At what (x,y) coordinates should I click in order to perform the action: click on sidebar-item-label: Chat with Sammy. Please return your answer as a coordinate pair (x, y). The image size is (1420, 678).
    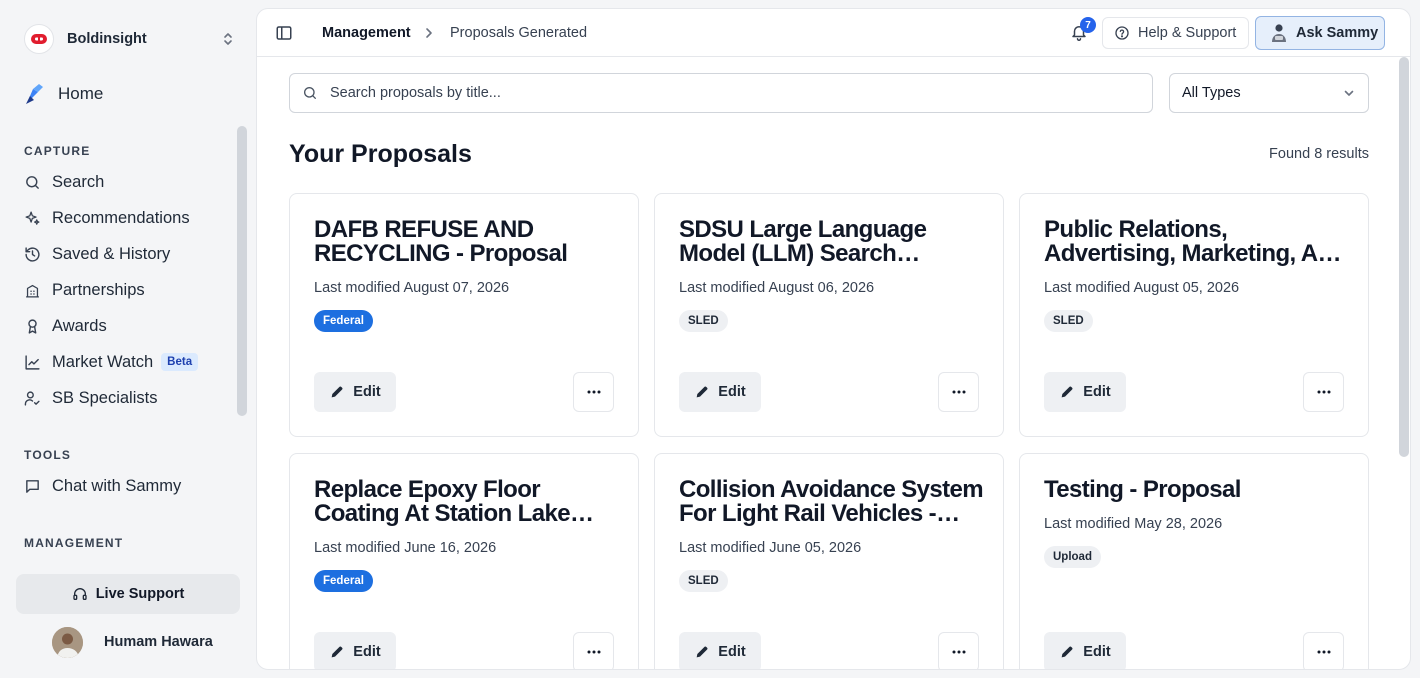
    Looking at the image, I should click on (117, 485).